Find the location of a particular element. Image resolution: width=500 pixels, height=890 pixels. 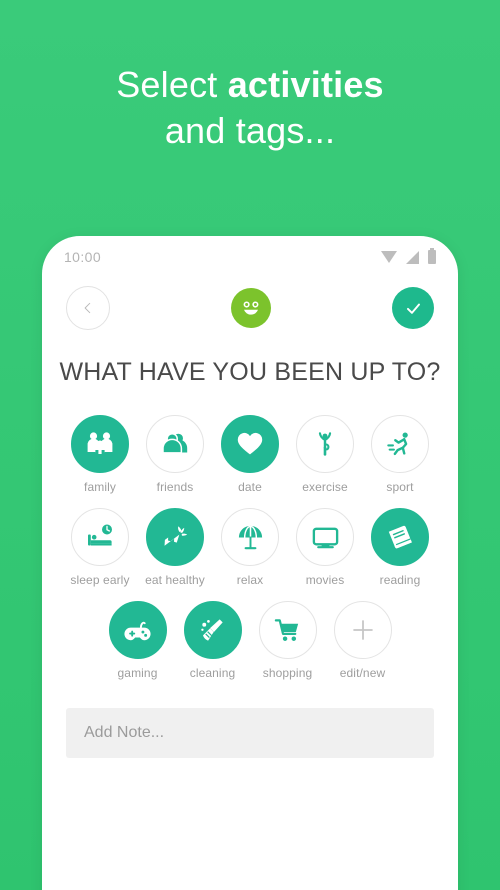

friends-icon is located at coordinates (175, 443).